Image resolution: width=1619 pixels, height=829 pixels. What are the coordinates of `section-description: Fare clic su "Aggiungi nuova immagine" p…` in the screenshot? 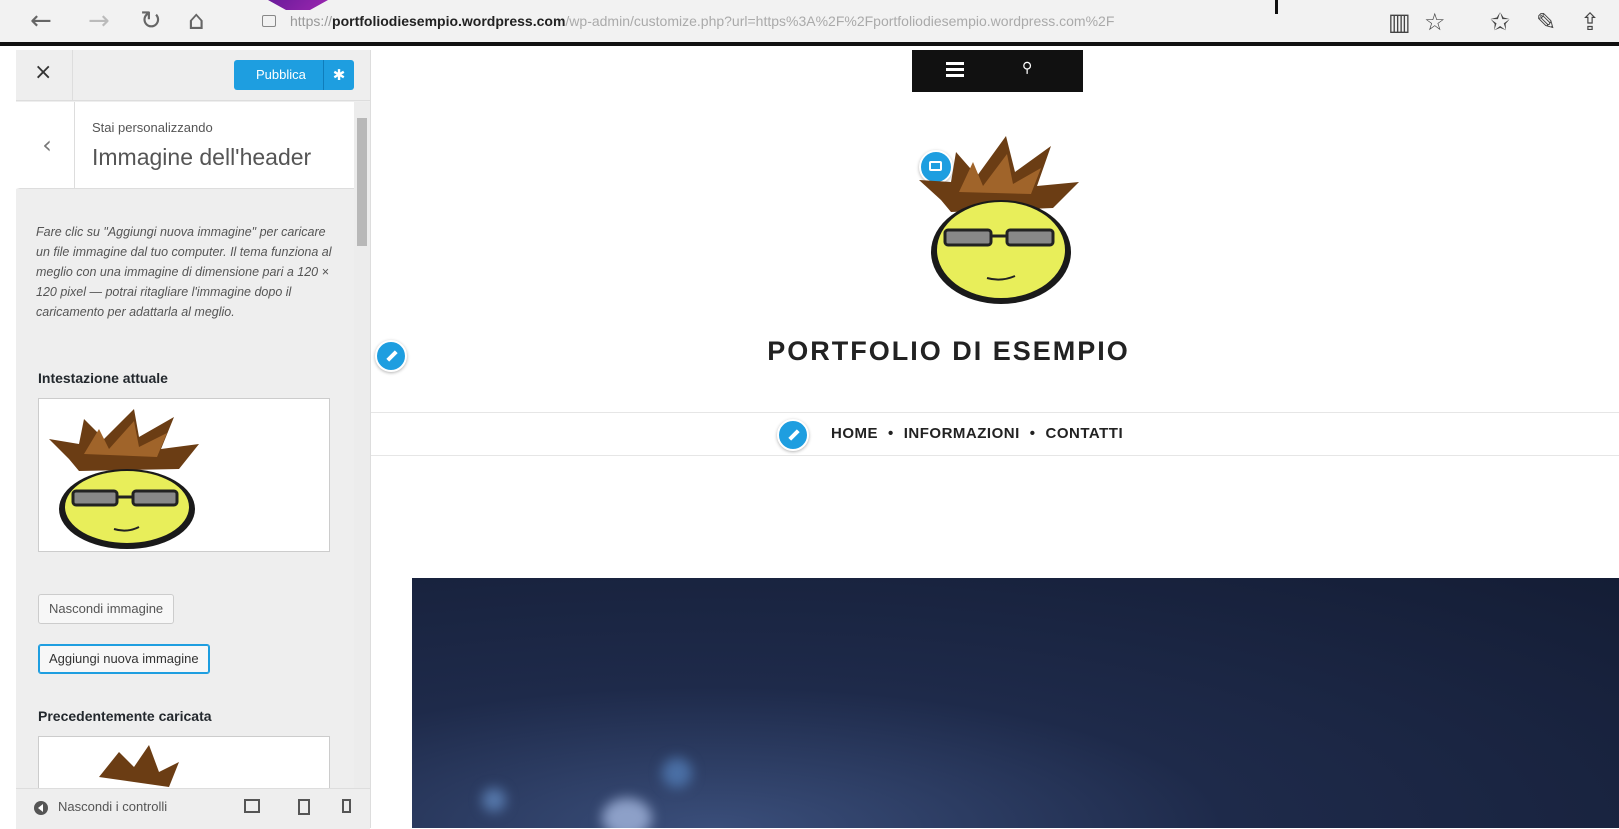 It's located at (184, 272).